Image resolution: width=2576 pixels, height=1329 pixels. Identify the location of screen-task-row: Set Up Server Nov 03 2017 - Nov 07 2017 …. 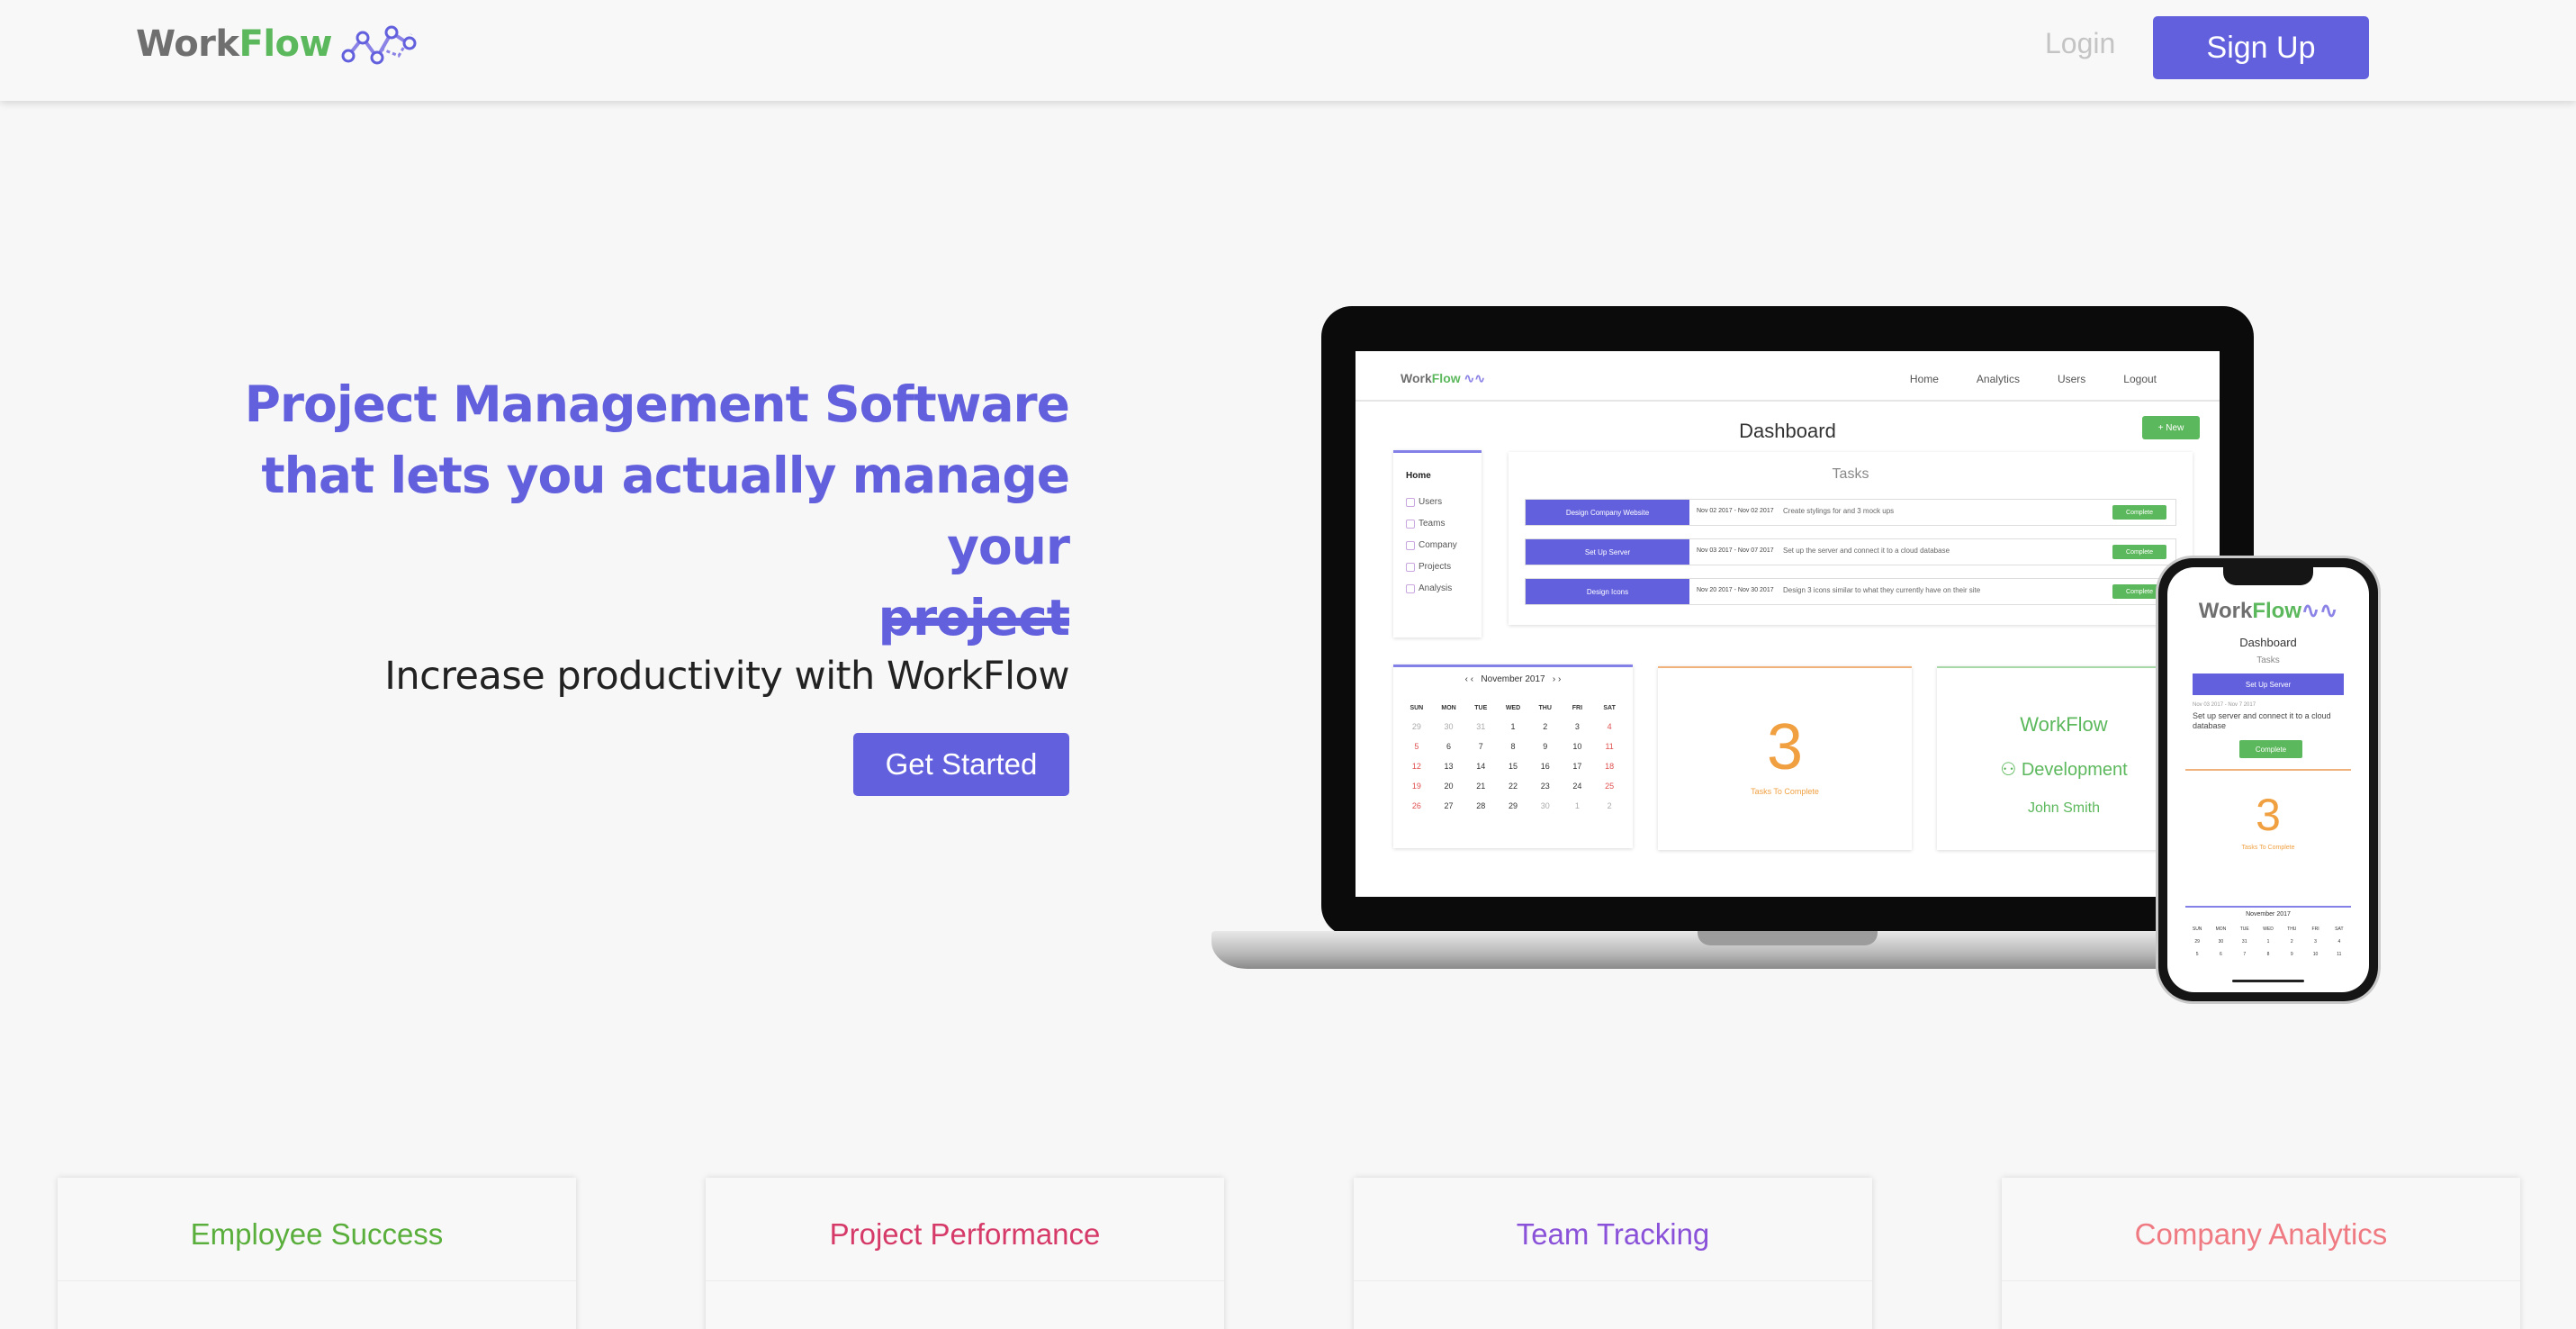
(1850, 551).